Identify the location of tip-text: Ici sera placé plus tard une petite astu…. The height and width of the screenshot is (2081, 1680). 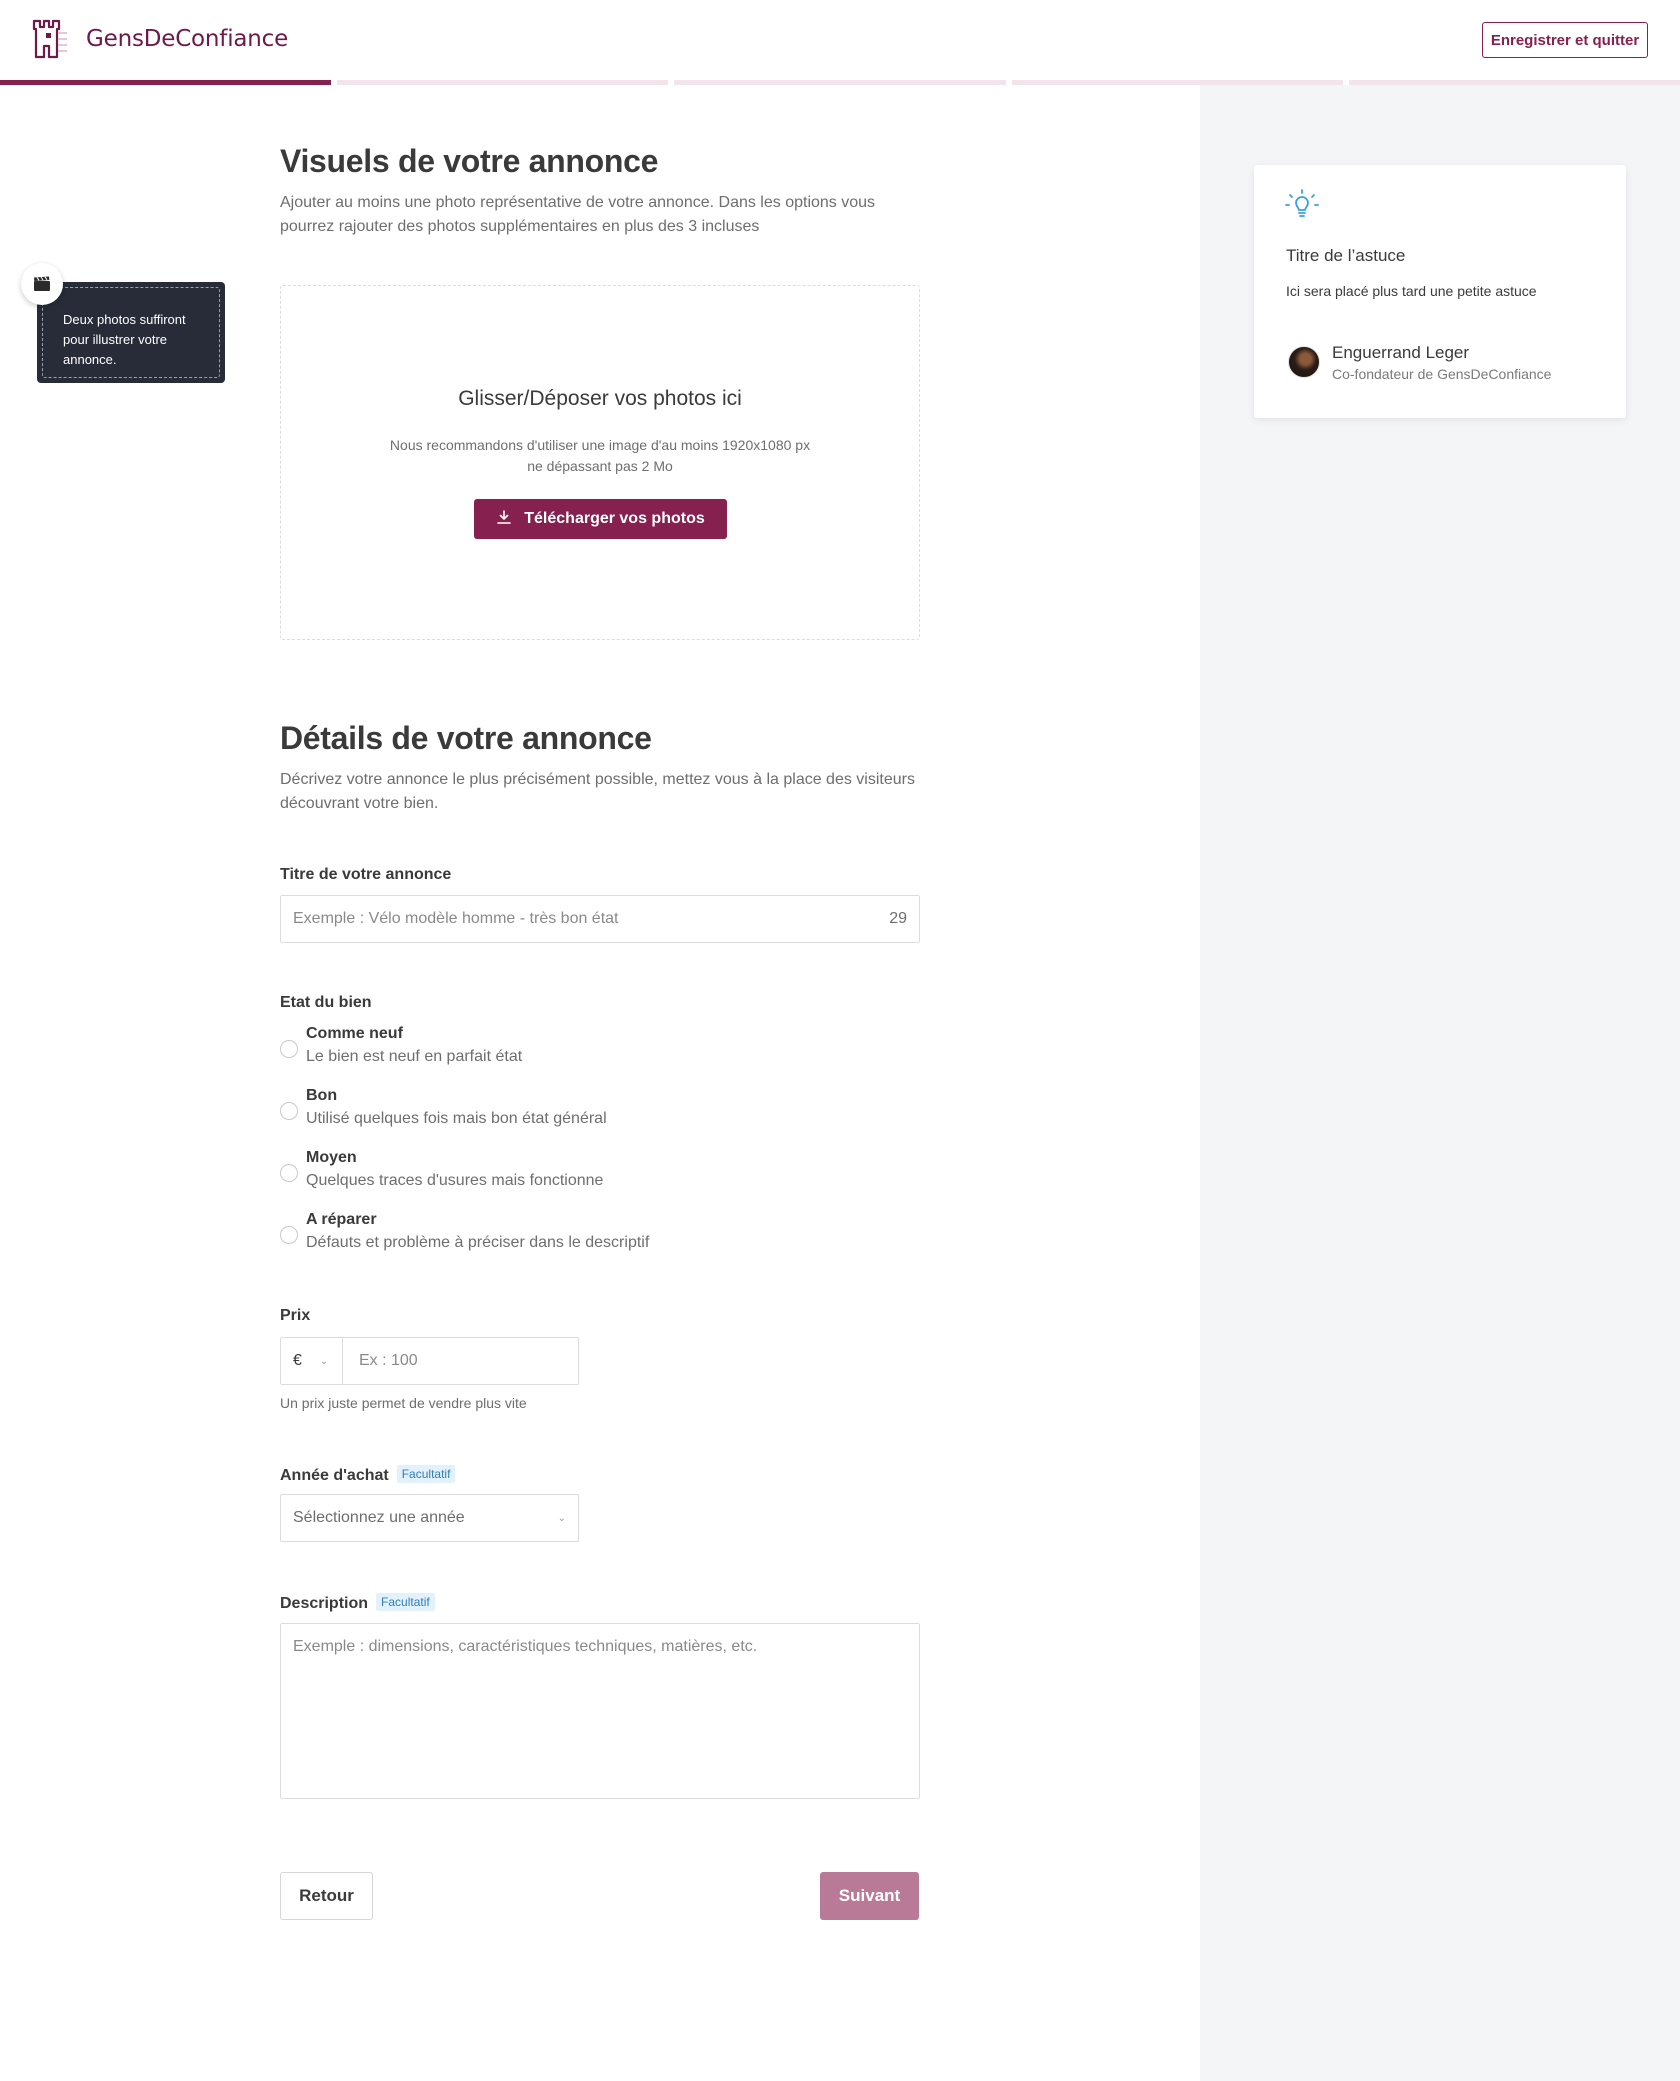
(1411, 291).